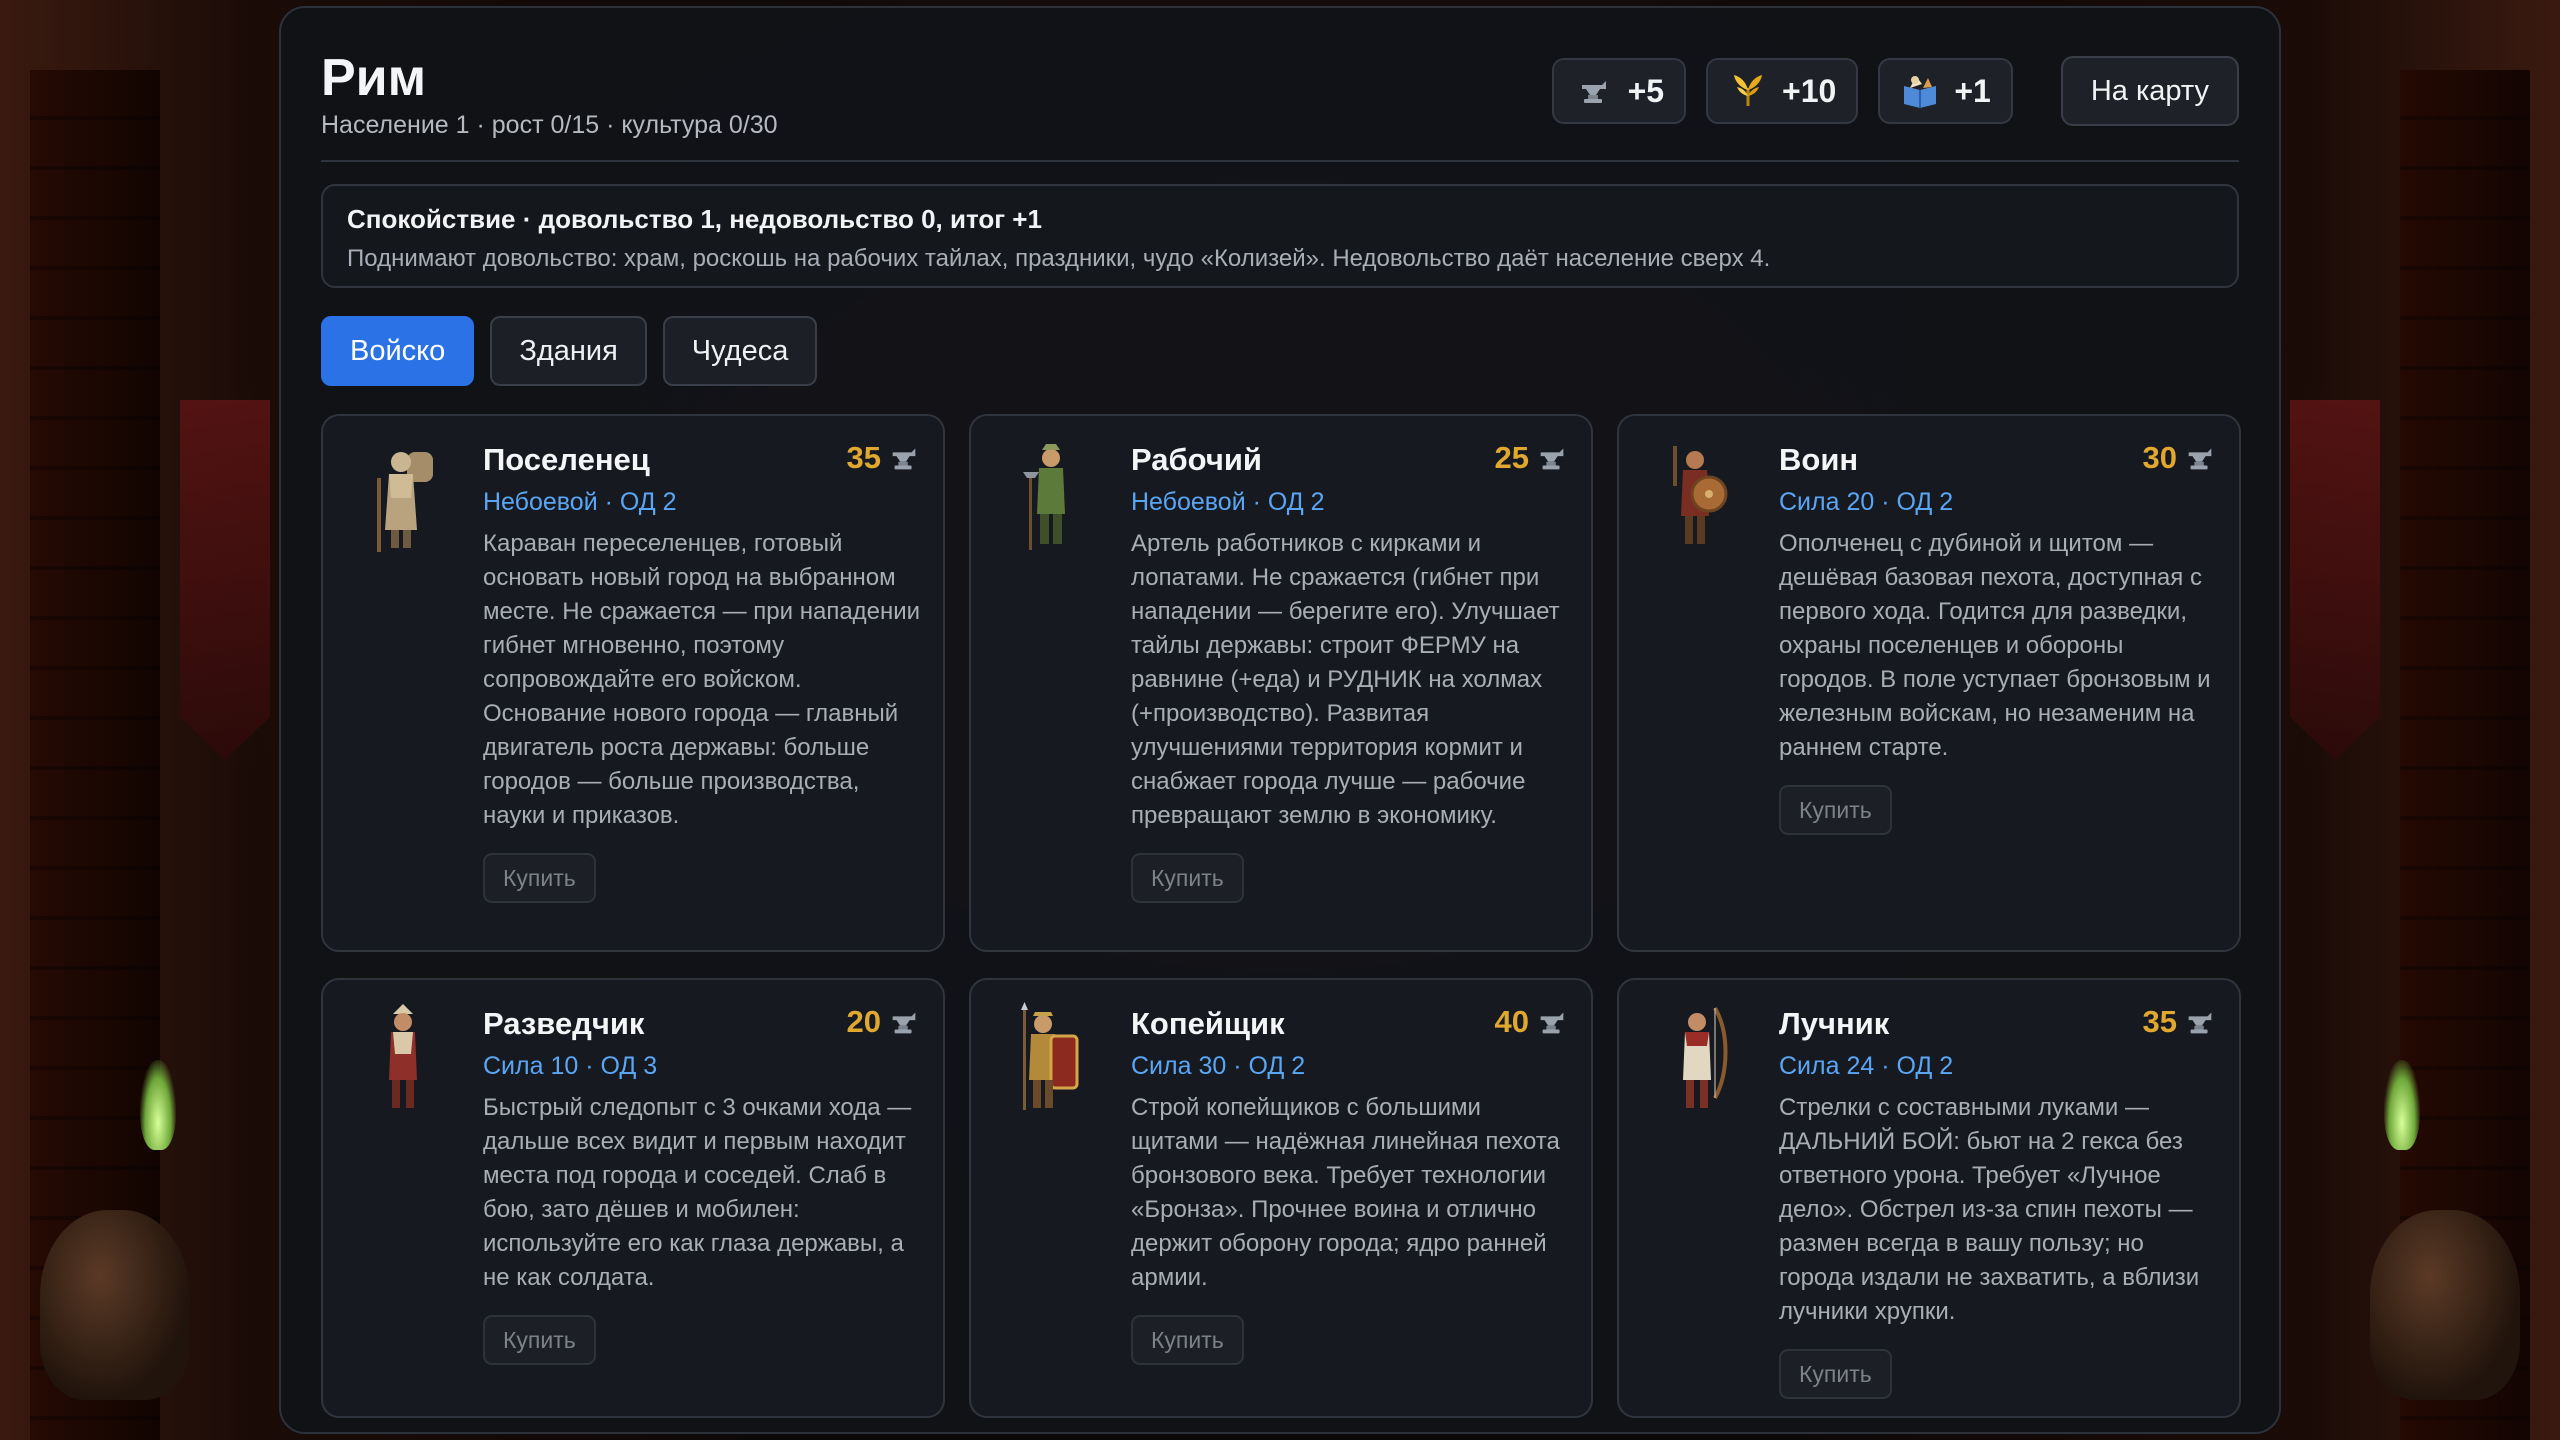 This screenshot has height=1440, width=2560. Describe the element at coordinates (1699, 498) in the screenshot. I see `warrior-portrait-icon` at that location.